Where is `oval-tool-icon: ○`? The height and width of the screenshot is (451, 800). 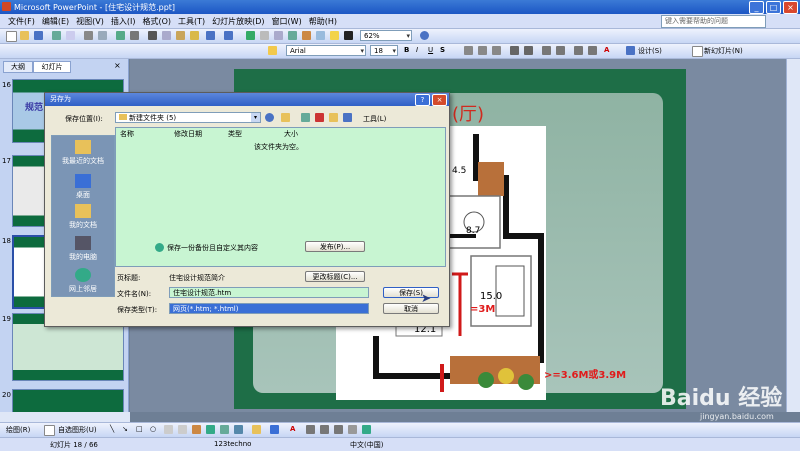 oval-tool-icon: ○ is located at coordinates (153, 429).